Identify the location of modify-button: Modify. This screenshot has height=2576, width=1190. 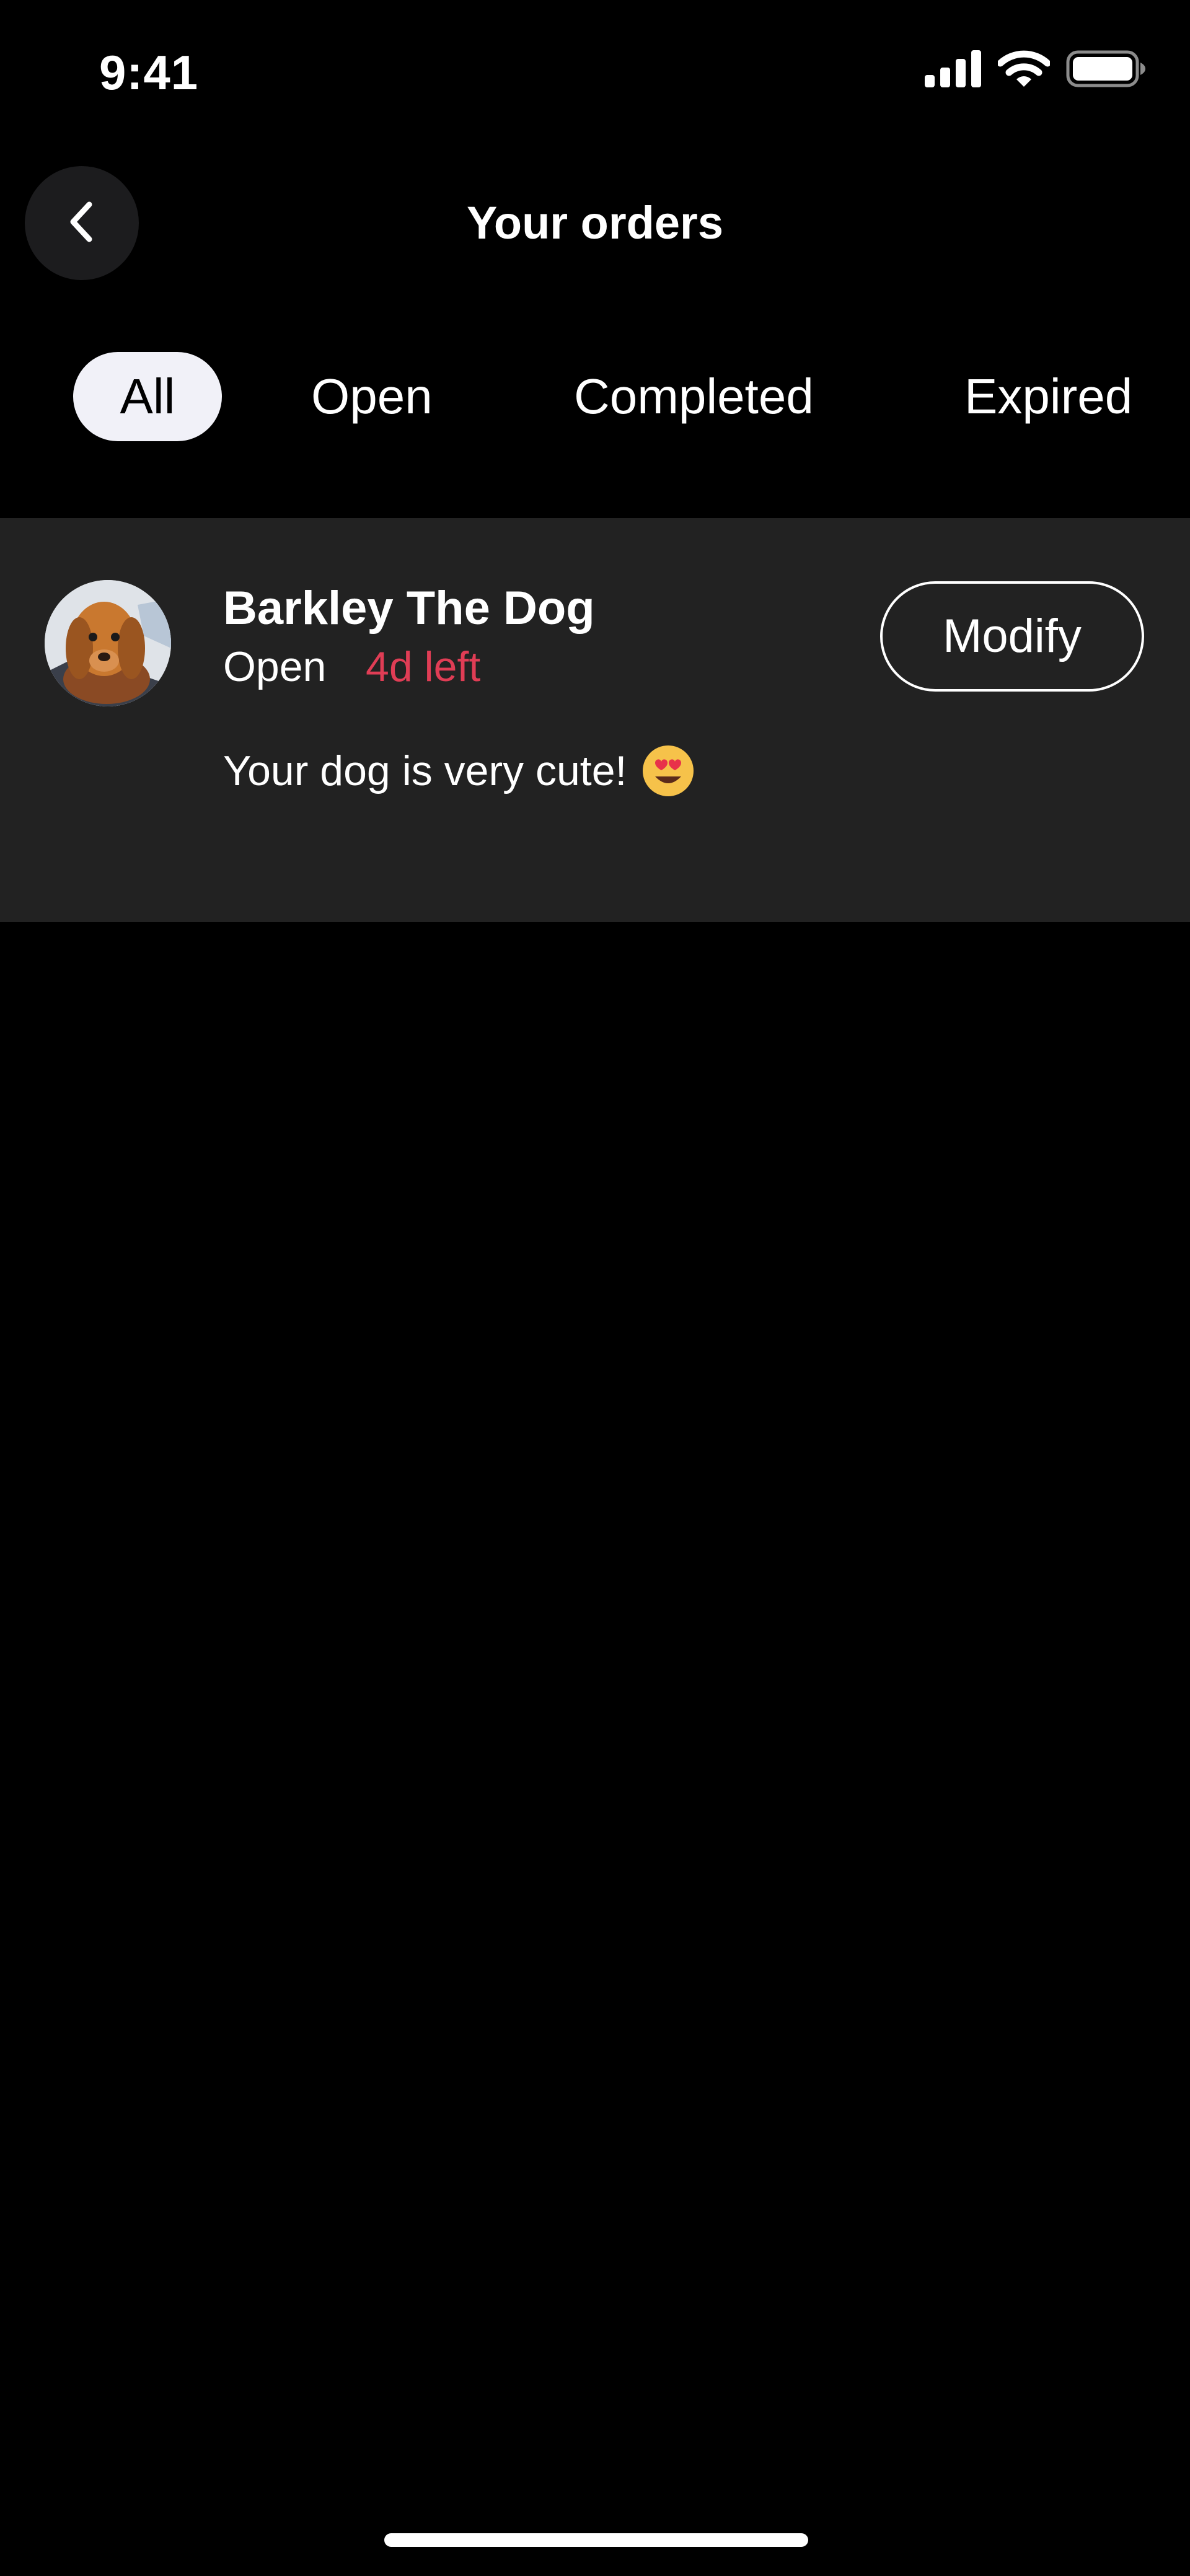
(1012, 636).